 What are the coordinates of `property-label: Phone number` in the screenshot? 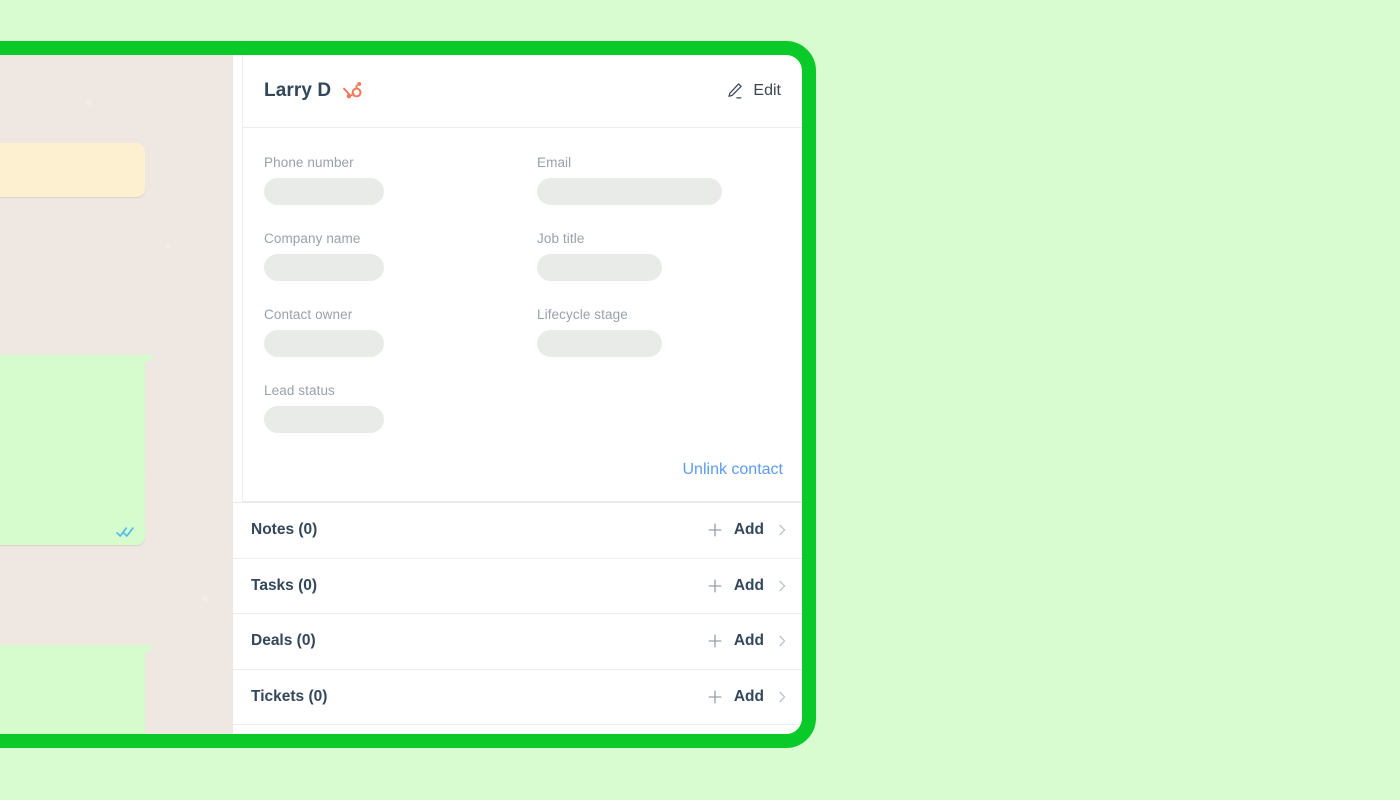 It's located at (309, 162).